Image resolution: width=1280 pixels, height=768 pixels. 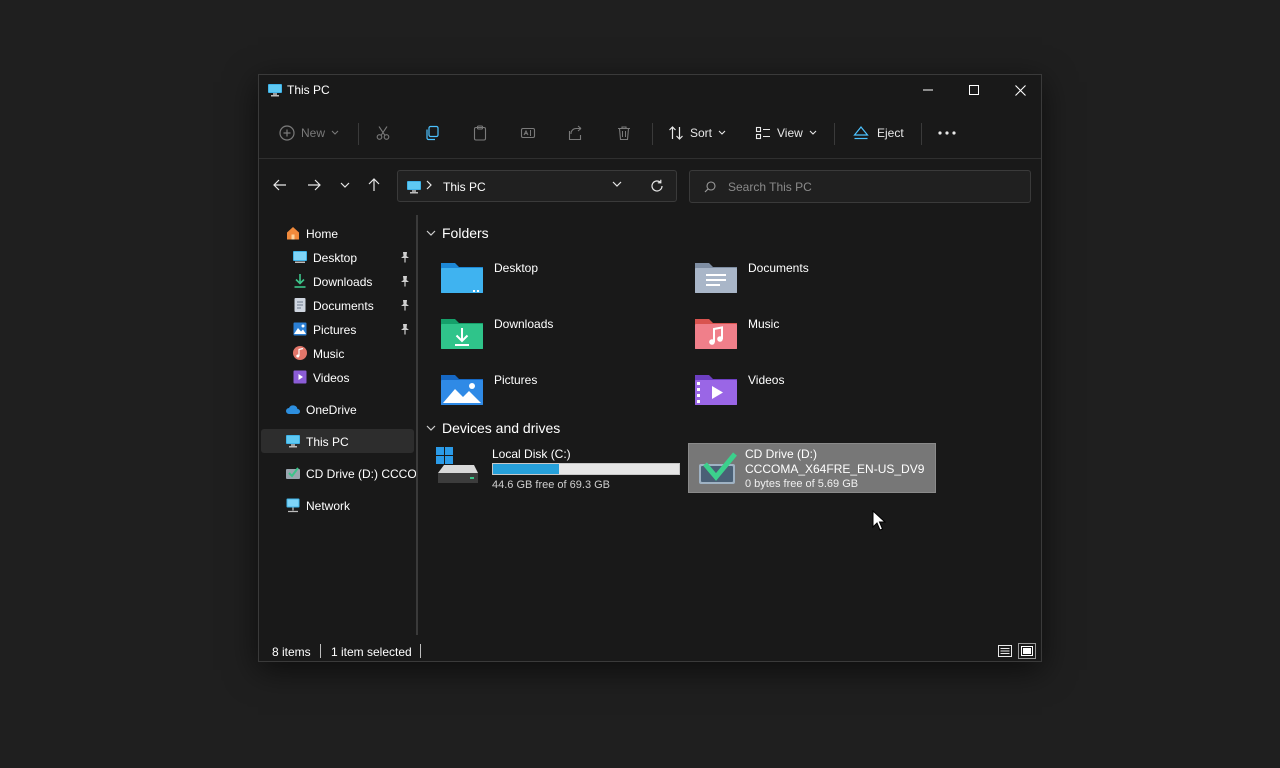 I want to click on minimize-icon, so click(x=928, y=90).